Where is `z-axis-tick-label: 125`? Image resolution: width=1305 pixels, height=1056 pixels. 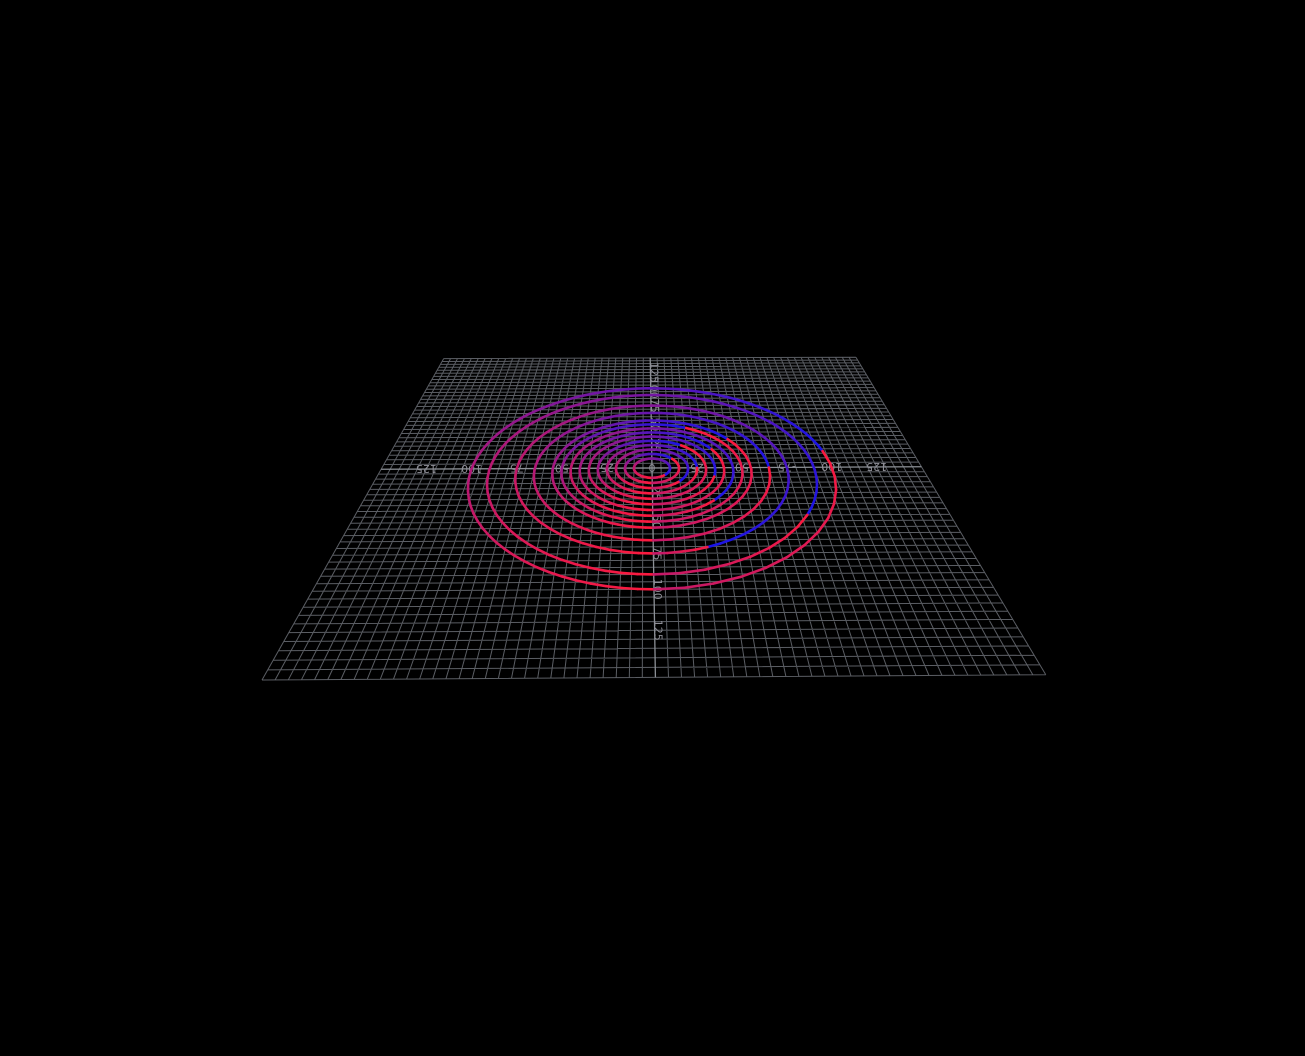 z-axis-tick-label: 125 is located at coordinates (658, 630).